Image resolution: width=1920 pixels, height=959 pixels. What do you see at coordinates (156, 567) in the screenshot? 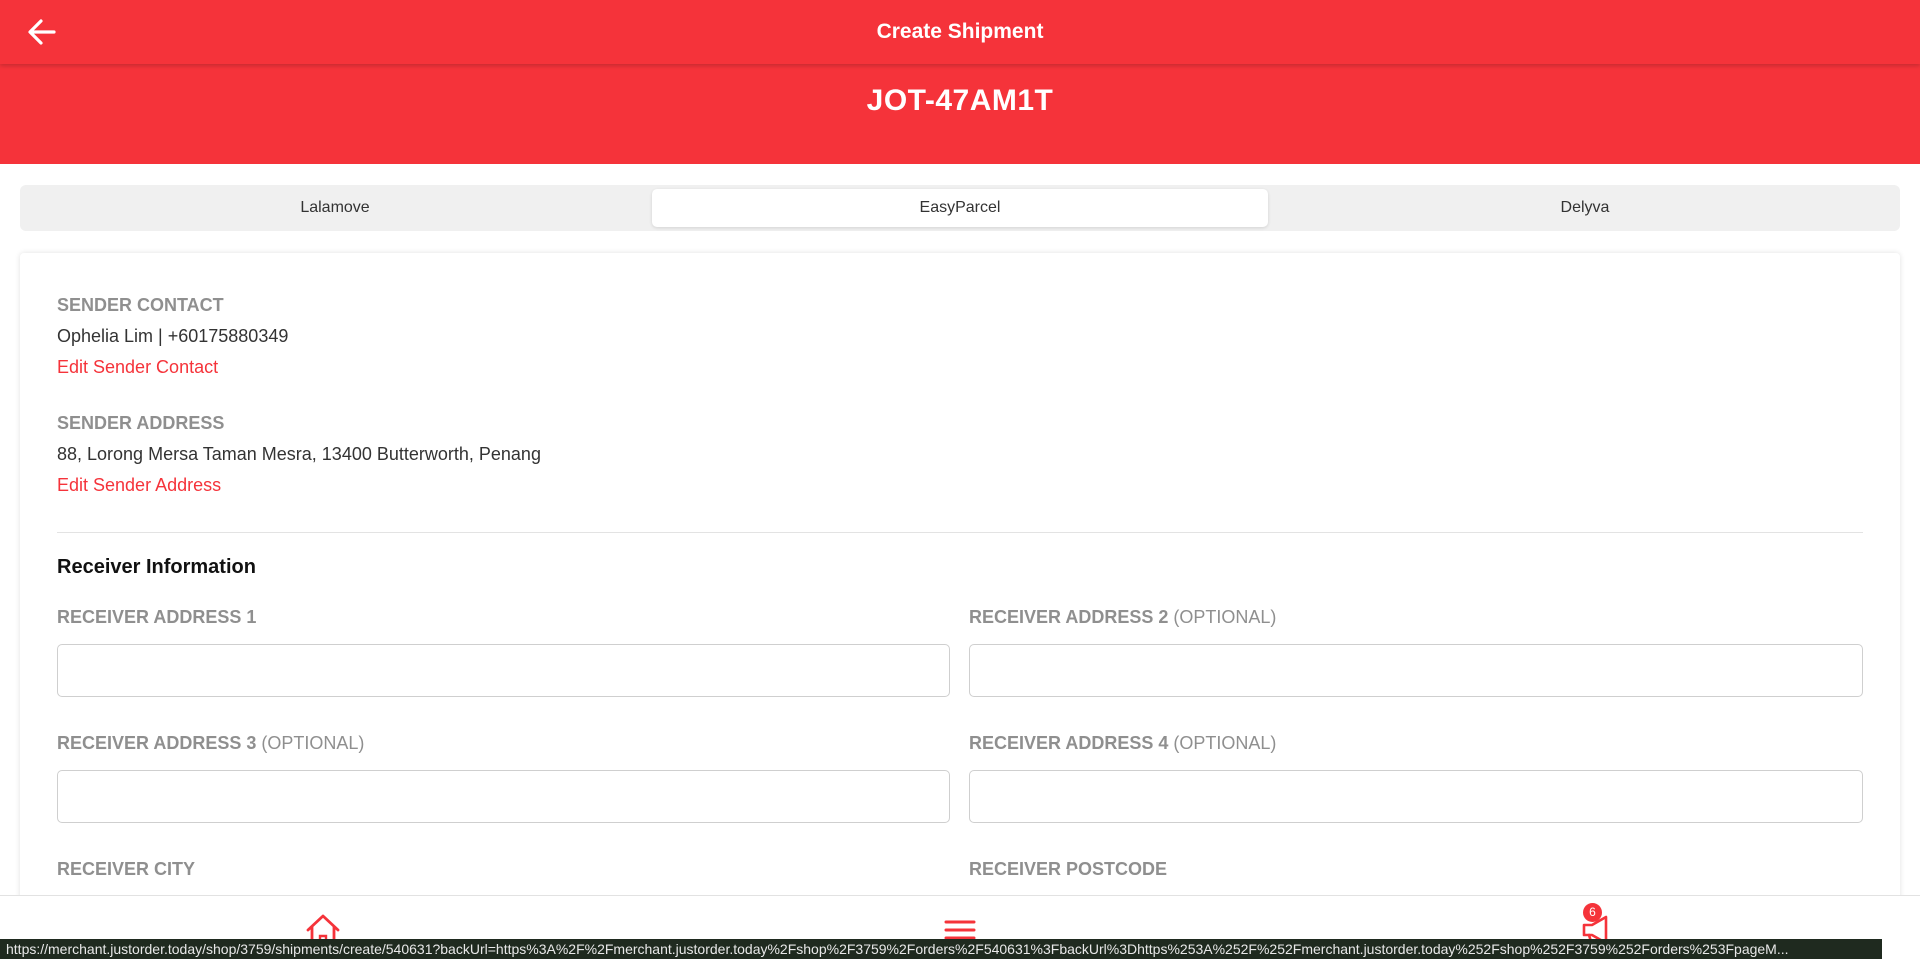
I see `receiver-section-title: Receiver Information` at bounding box center [156, 567].